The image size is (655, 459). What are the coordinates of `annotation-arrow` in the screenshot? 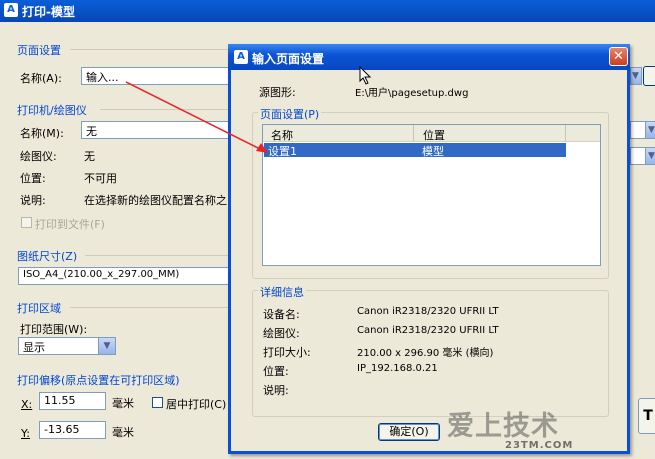 It's located at (196, 117).